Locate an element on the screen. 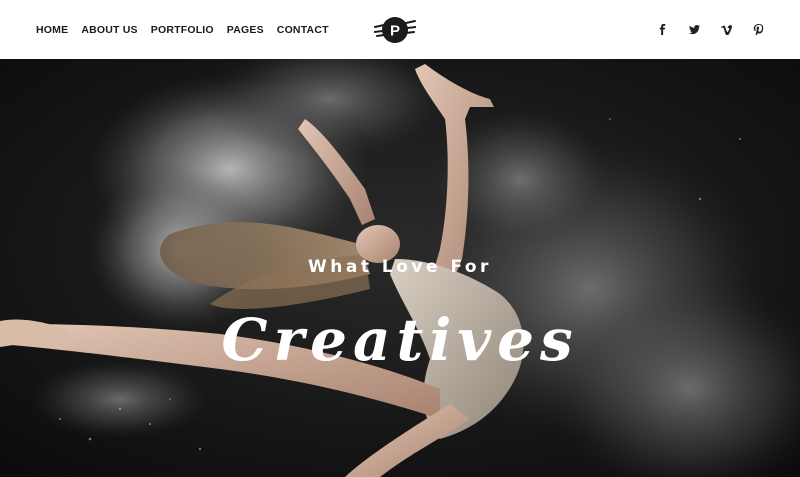 This screenshot has width=800, height=477. logo-letter: P is located at coordinates (395, 31).